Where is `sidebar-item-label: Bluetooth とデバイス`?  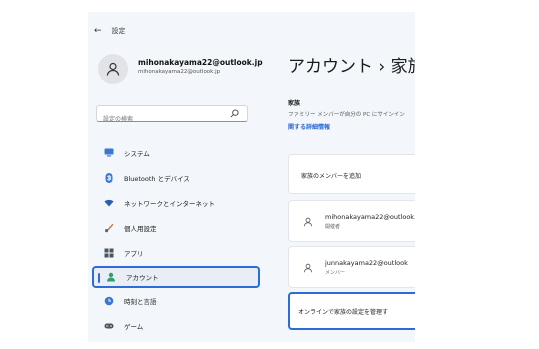 sidebar-item-label: Bluetooth とデバイス is located at coordinates (157, 178).